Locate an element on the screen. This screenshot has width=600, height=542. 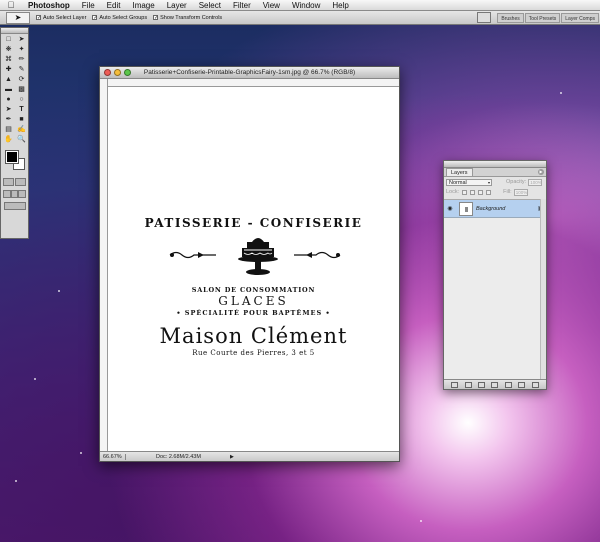
healing-brush-tool-icon: ✚ is located at coordinates (8, 70).